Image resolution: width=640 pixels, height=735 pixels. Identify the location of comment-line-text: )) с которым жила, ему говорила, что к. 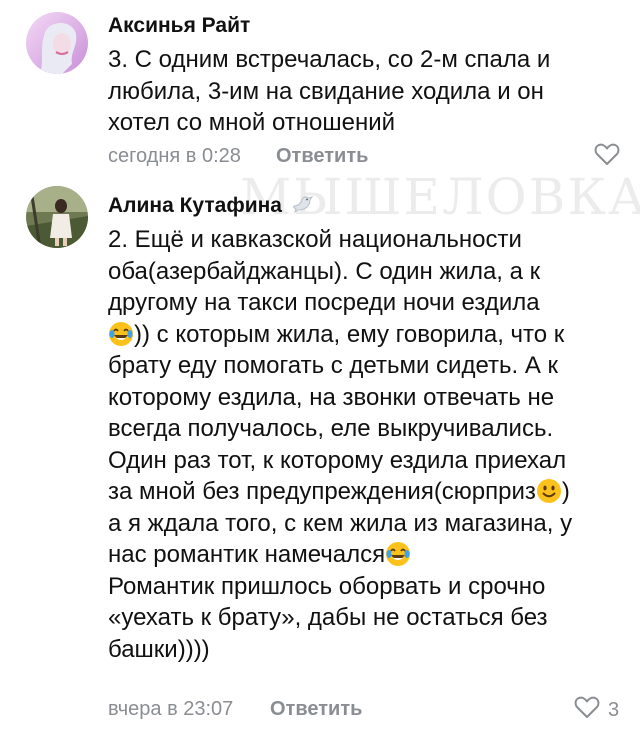
(349, 334).